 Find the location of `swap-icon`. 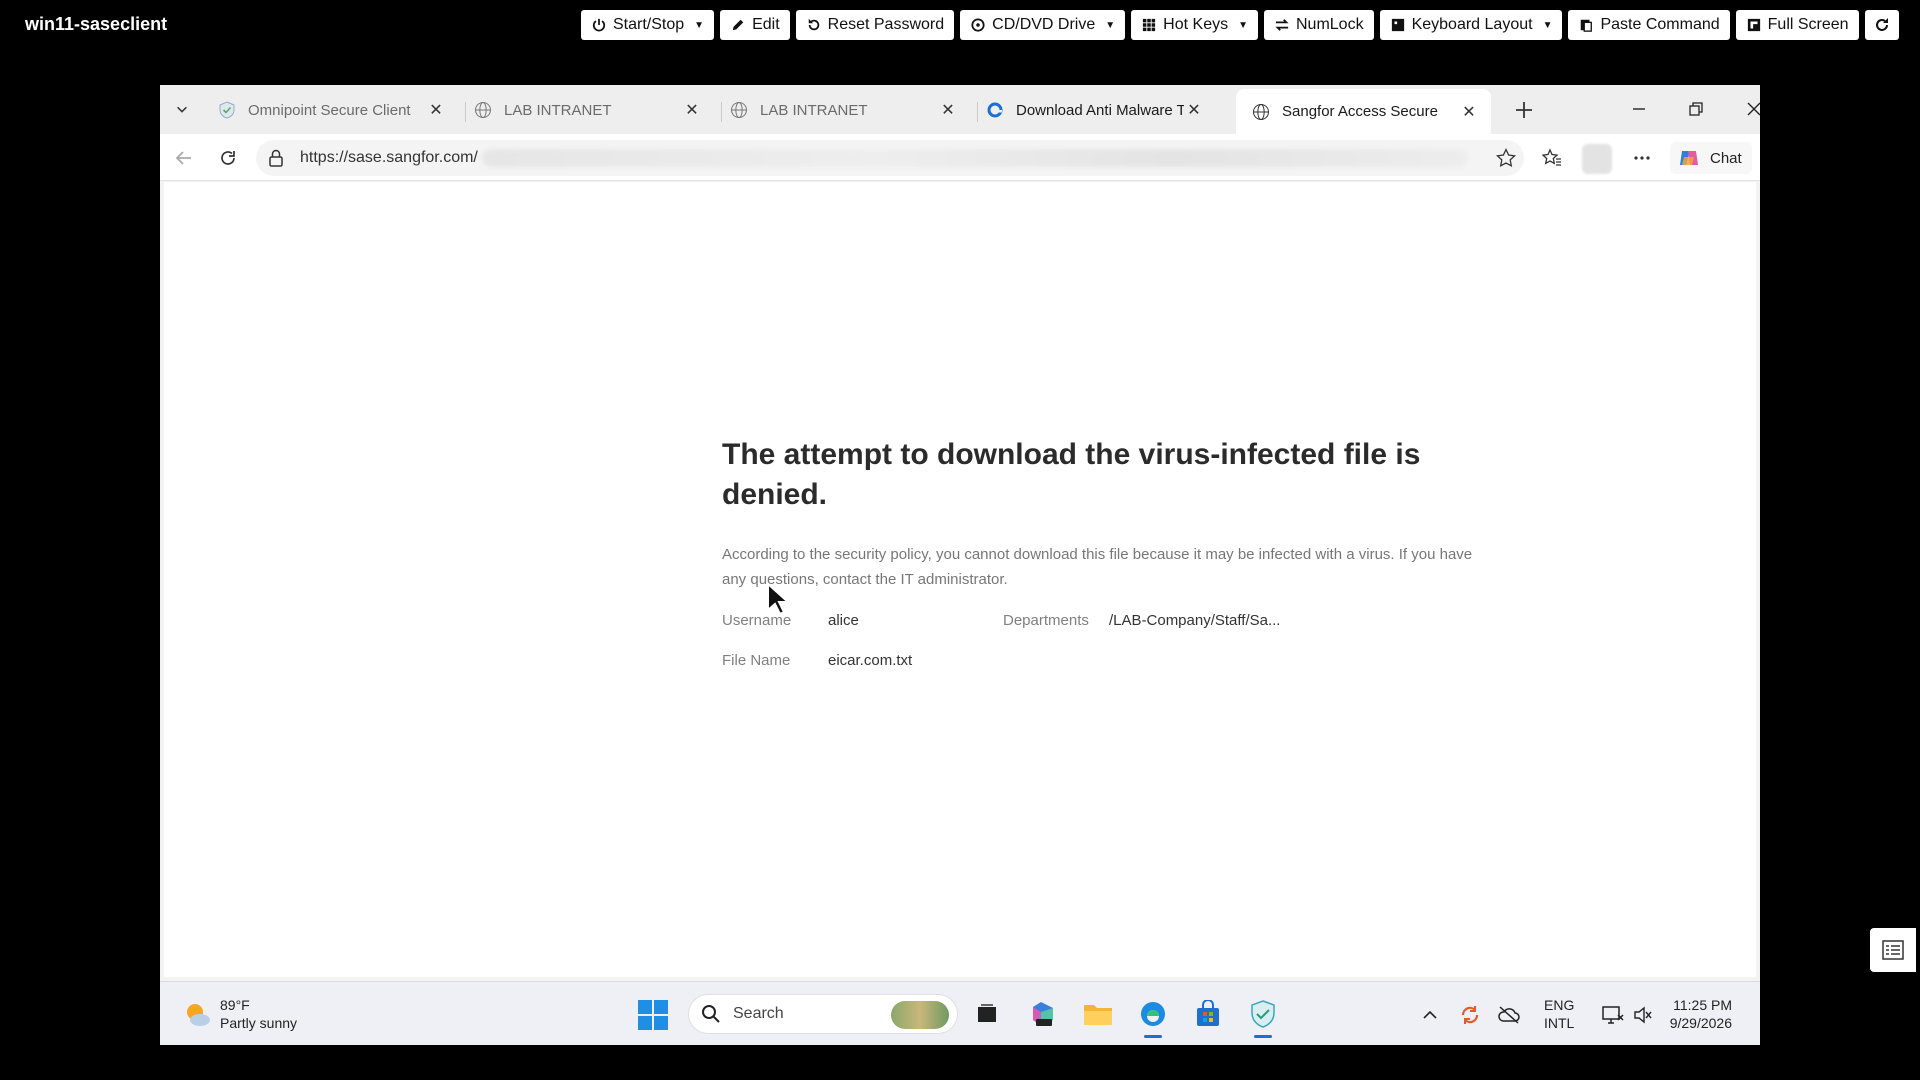

swap-icon is located at coordinates (1282, 25).